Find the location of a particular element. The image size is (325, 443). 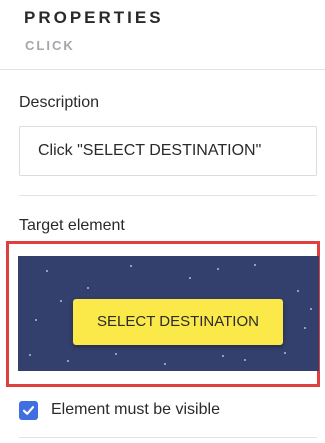

description-input is located at coordinates (168, 151).